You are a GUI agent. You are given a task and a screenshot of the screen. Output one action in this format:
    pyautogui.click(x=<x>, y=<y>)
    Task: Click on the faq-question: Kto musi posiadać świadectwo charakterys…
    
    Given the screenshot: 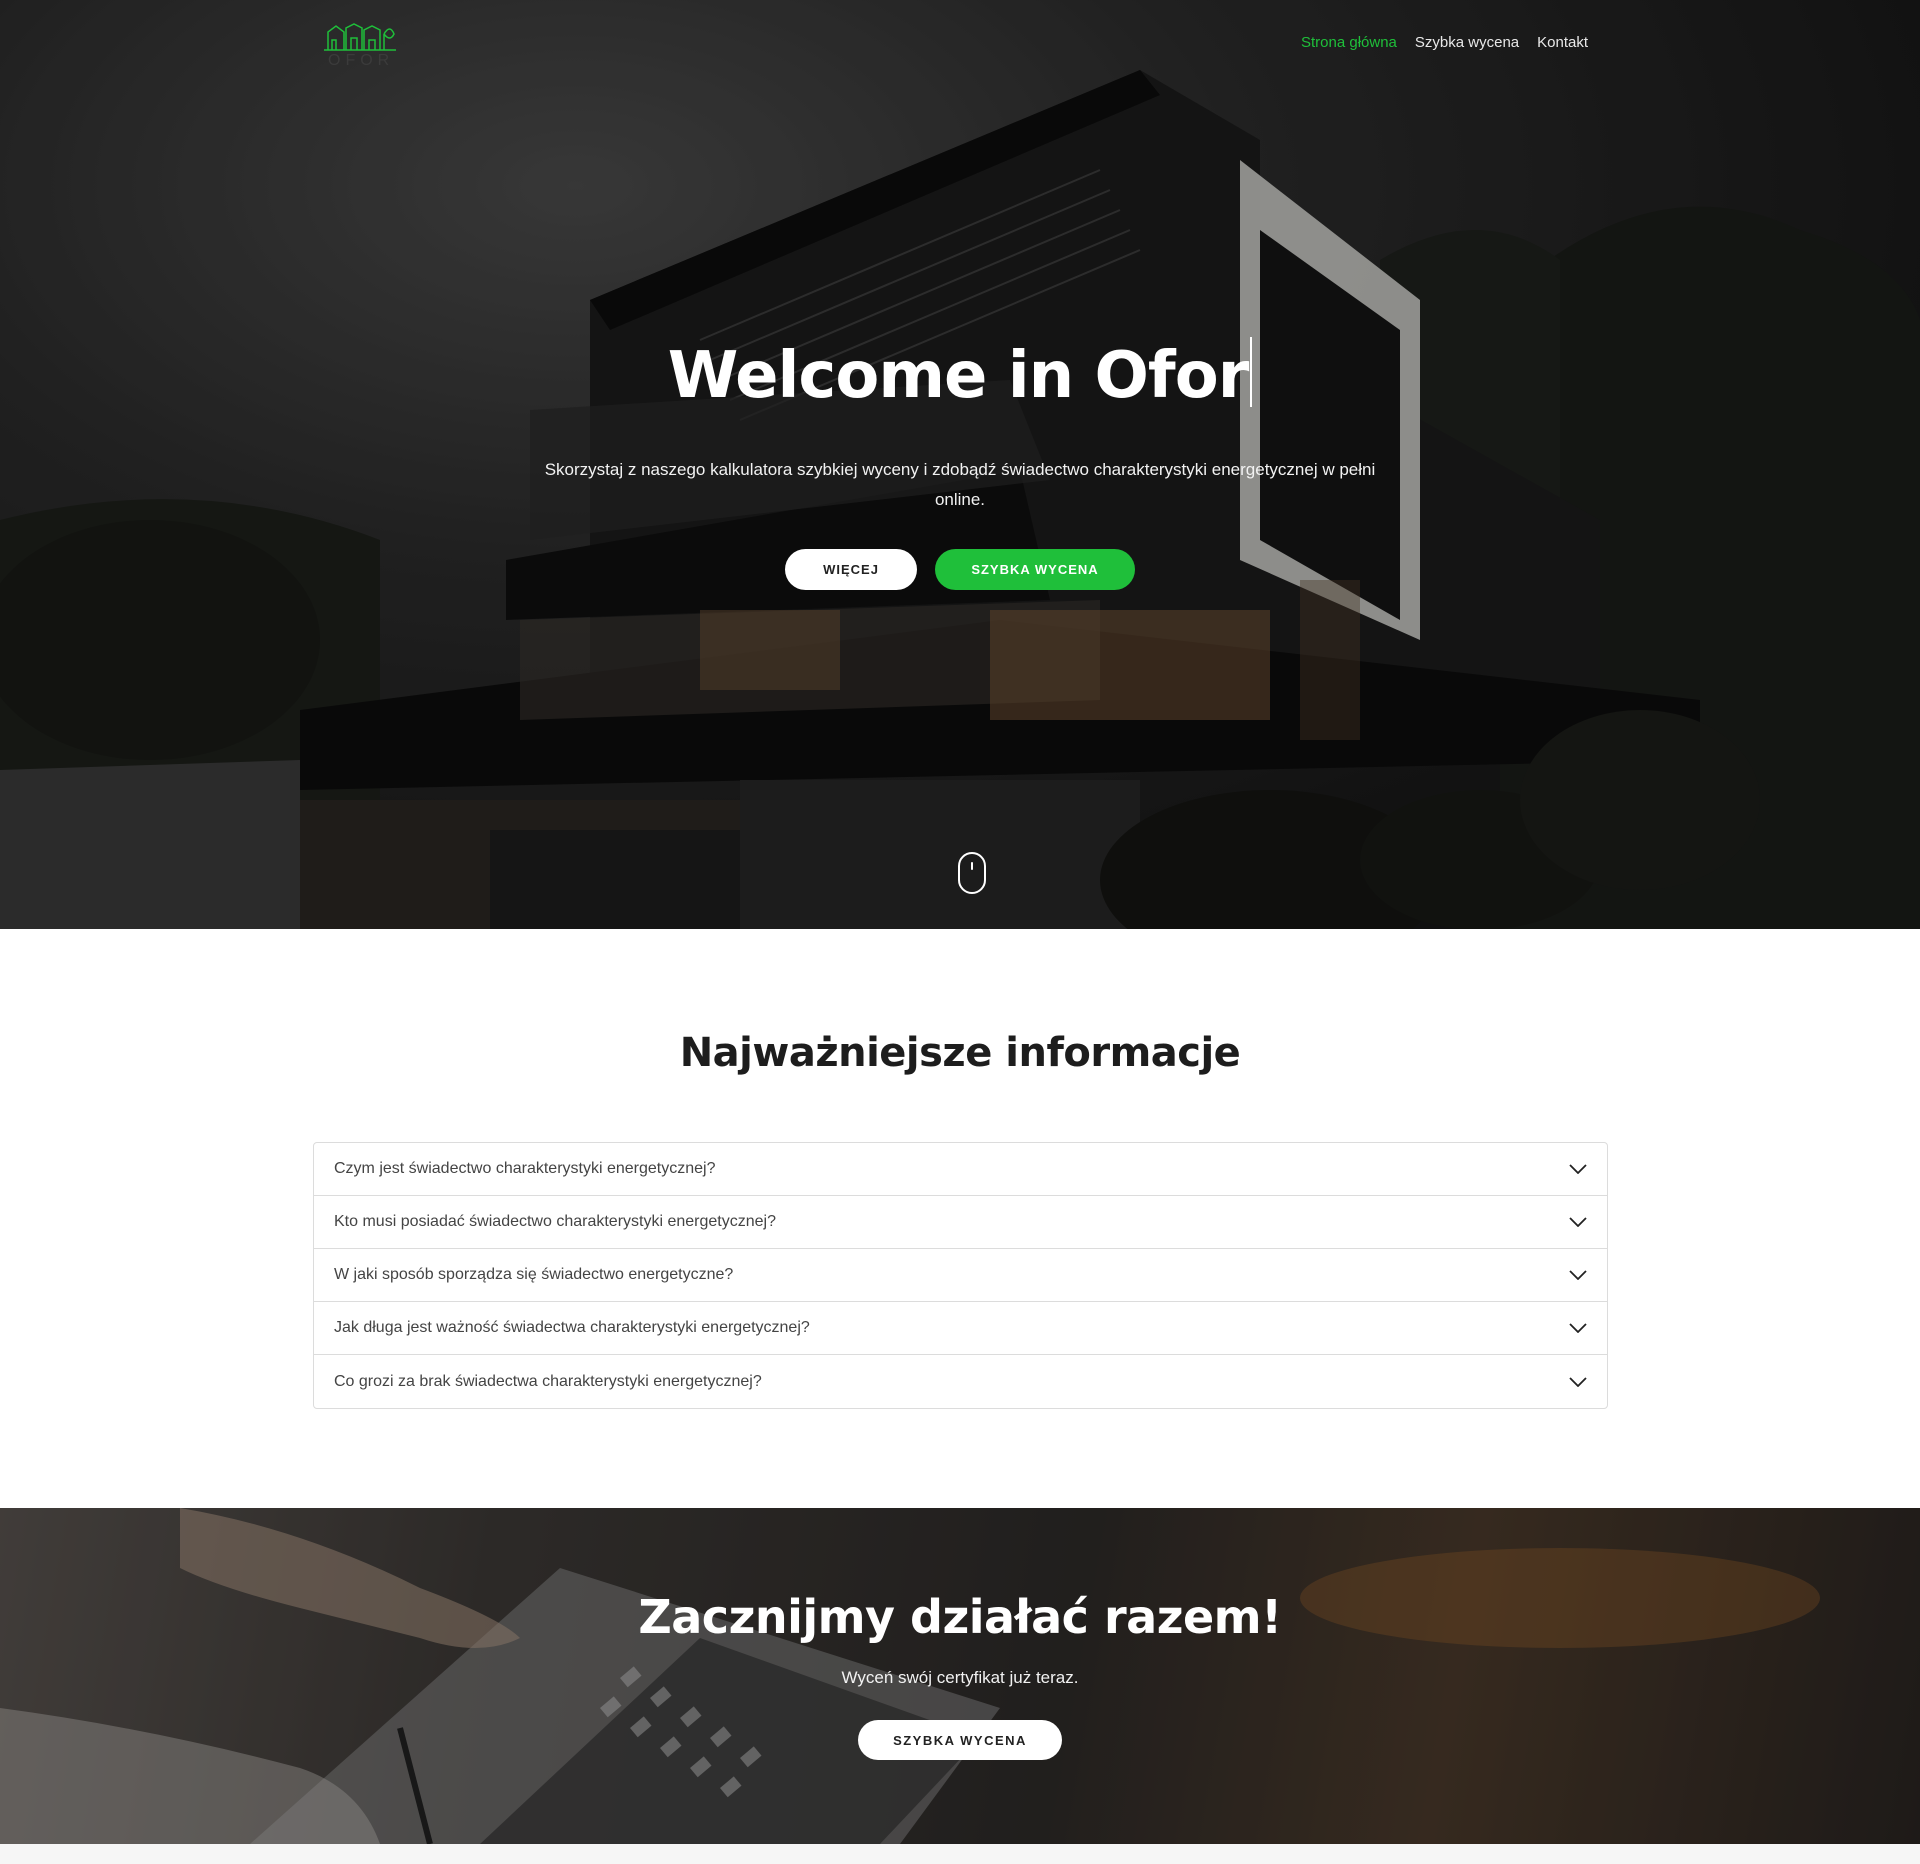 What is the action you would take?
    pyautogui.click(x=555, y=1221)
    